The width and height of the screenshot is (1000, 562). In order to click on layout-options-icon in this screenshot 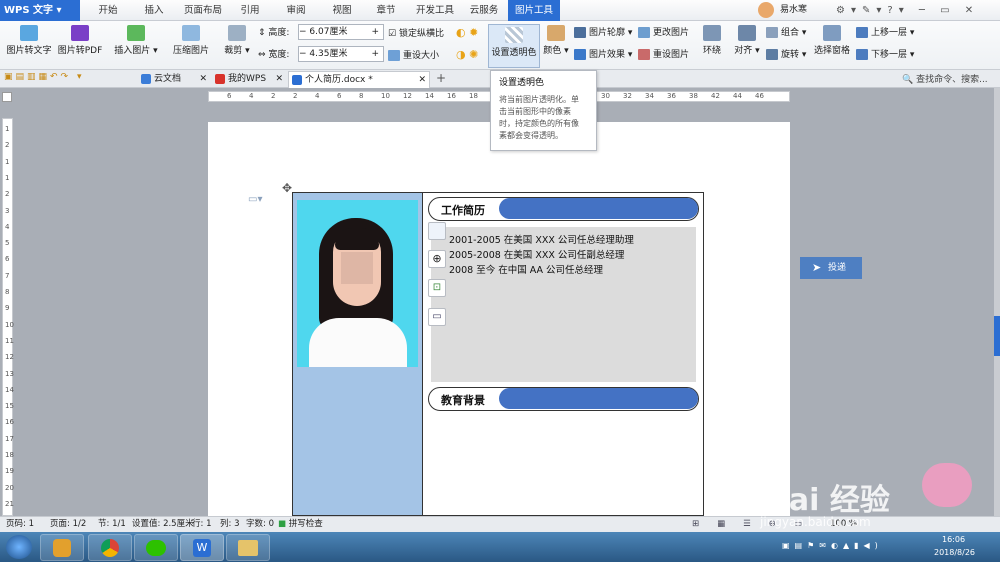, I will do `click(437, 231)`.